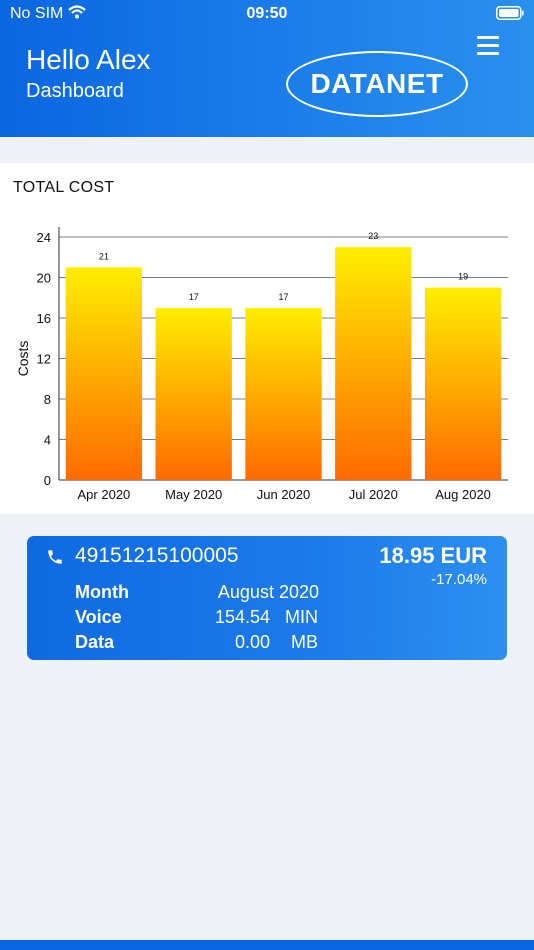  What do you see at coordinates (459, 579) in the screenshot?
I see `cost-change-percent: -17.04%` at bounding box center [459, 579].